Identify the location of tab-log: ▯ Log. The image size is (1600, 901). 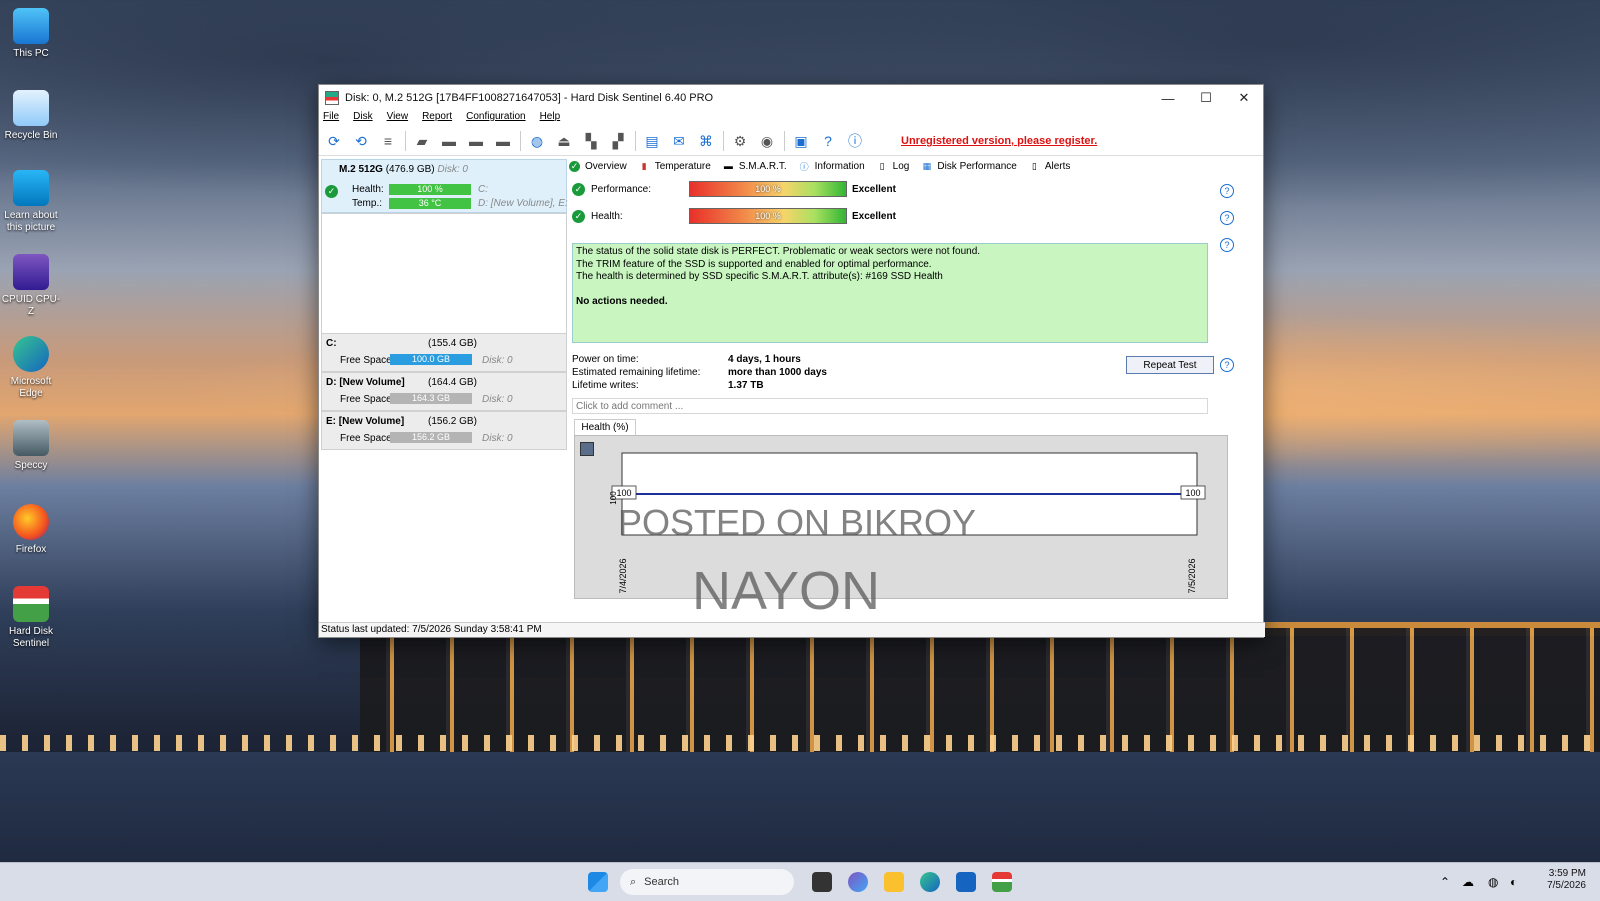
(893, 166).